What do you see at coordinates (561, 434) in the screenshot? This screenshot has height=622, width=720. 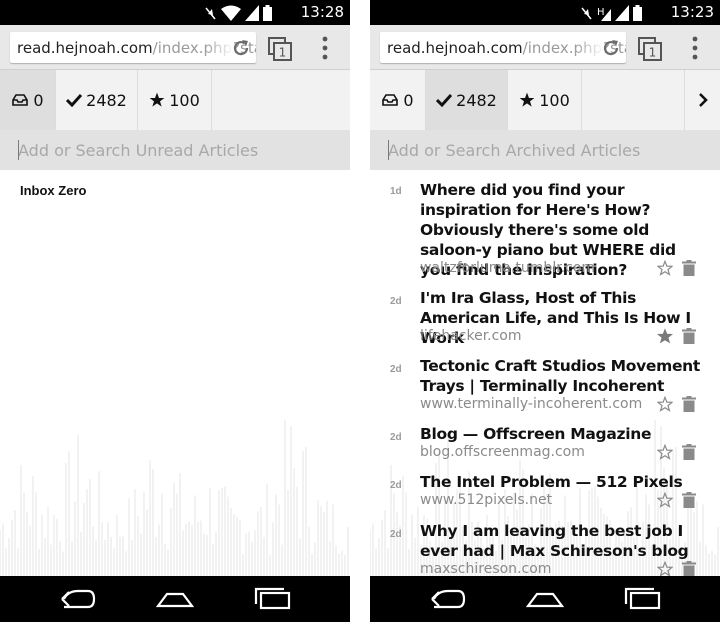 I see `article-title: Blog — Offscreen Magazine` at bounding box center [561, 434].